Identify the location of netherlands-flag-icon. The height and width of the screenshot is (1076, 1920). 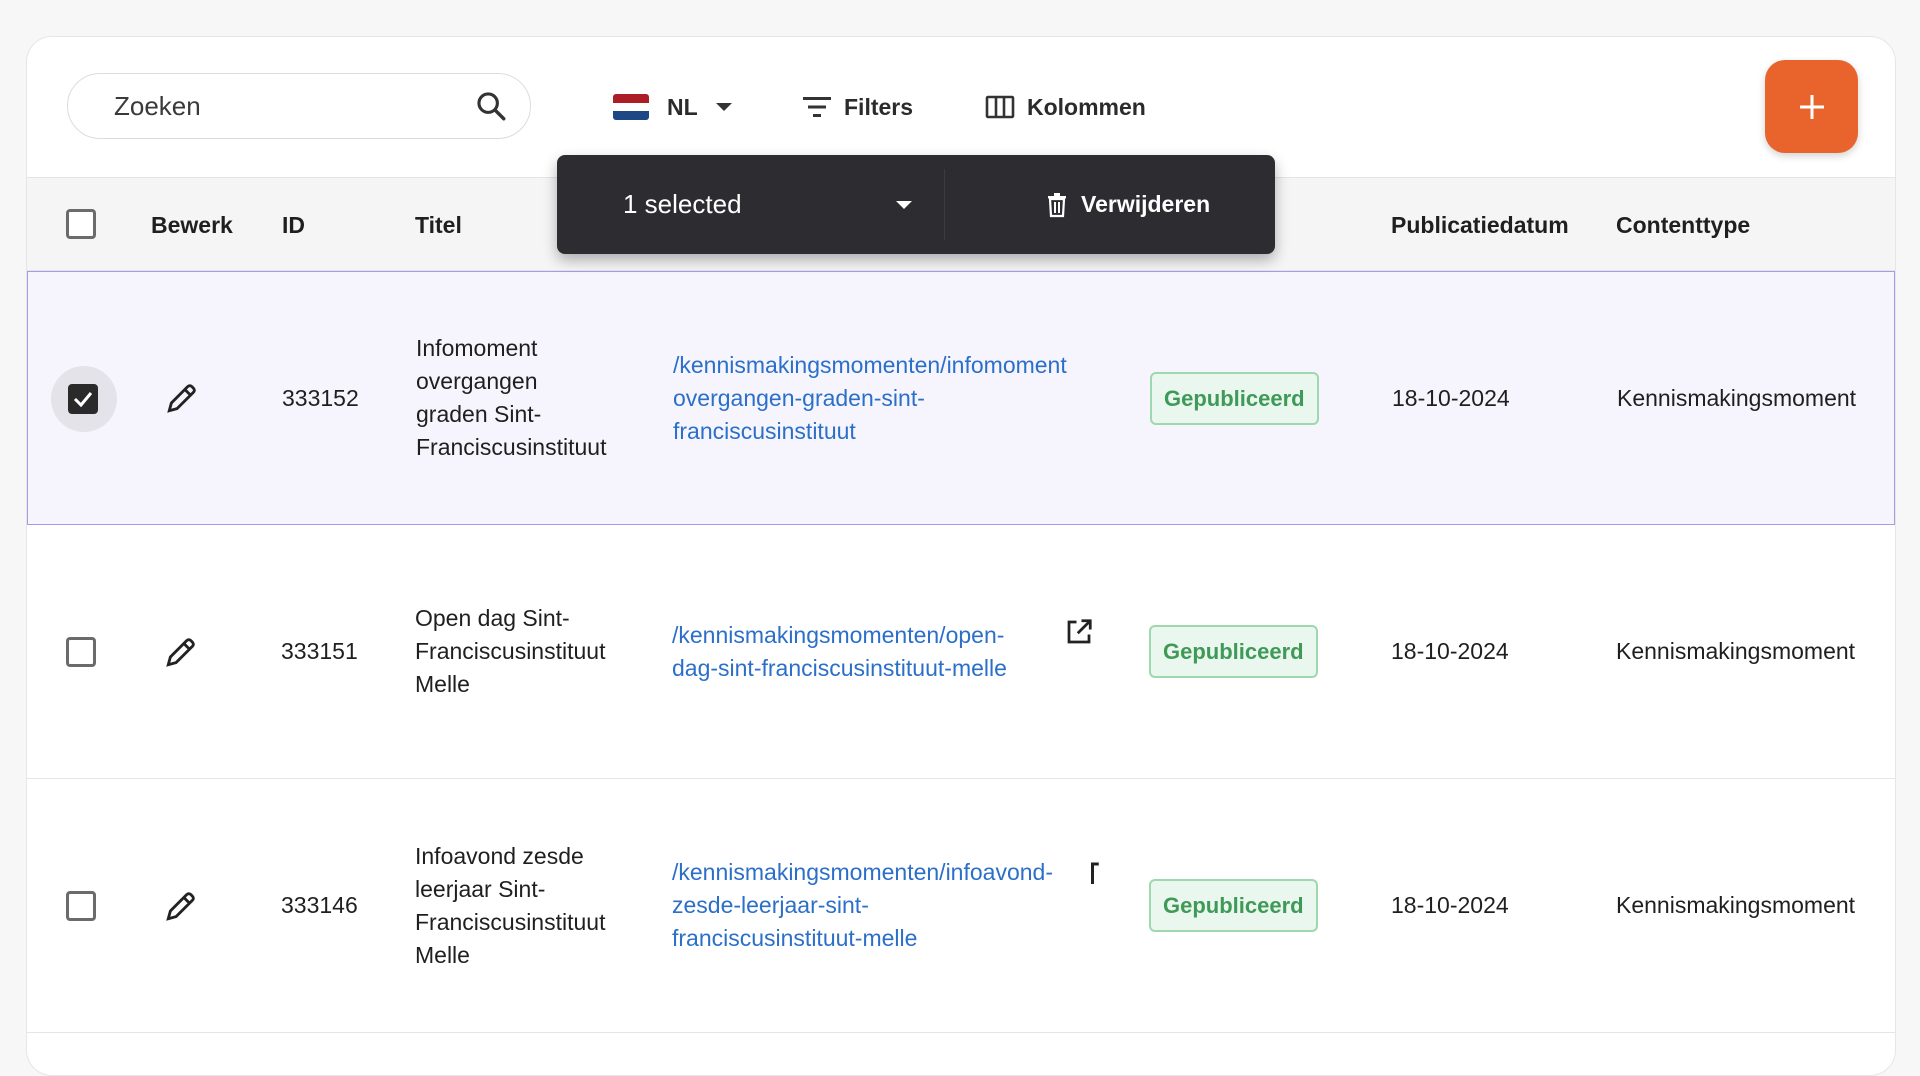
(631, 107).